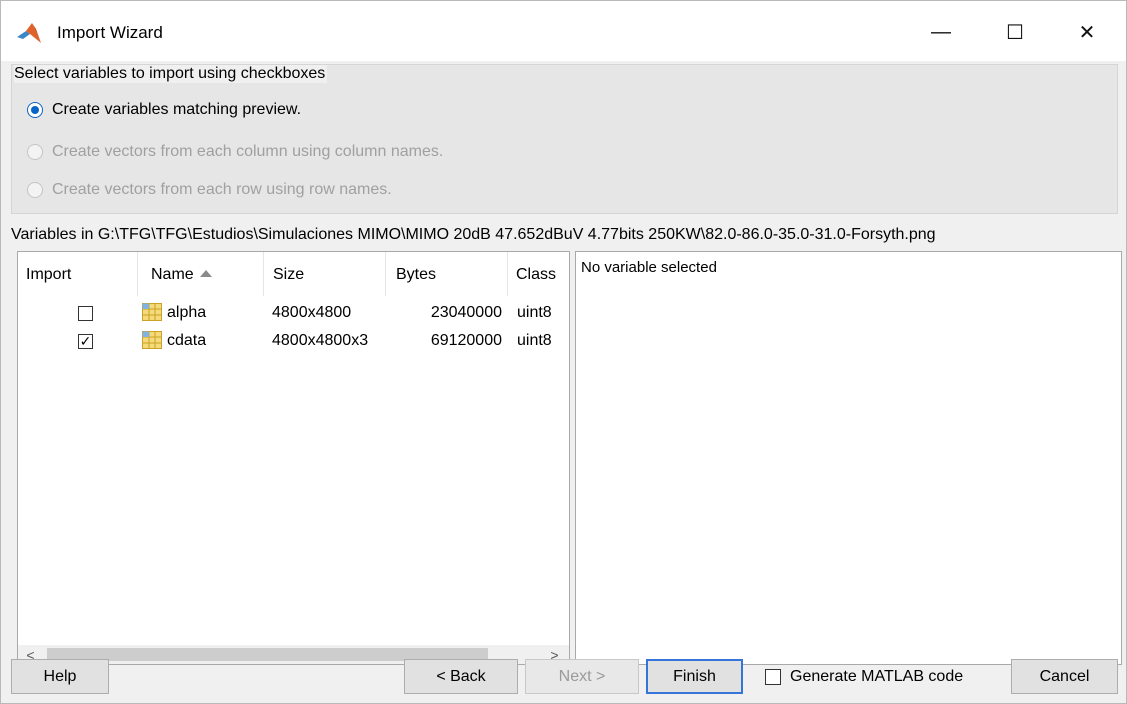 This screenshot has width=1127, height=704. I want to click on help-button: Help, so click(60, 676).